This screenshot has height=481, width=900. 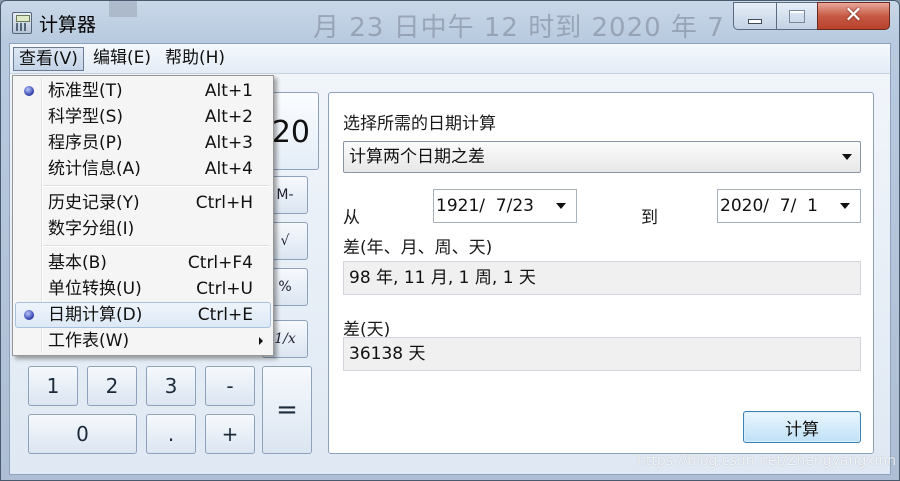 I want to click on calculator-app-icon, so click(x=22, y=23).